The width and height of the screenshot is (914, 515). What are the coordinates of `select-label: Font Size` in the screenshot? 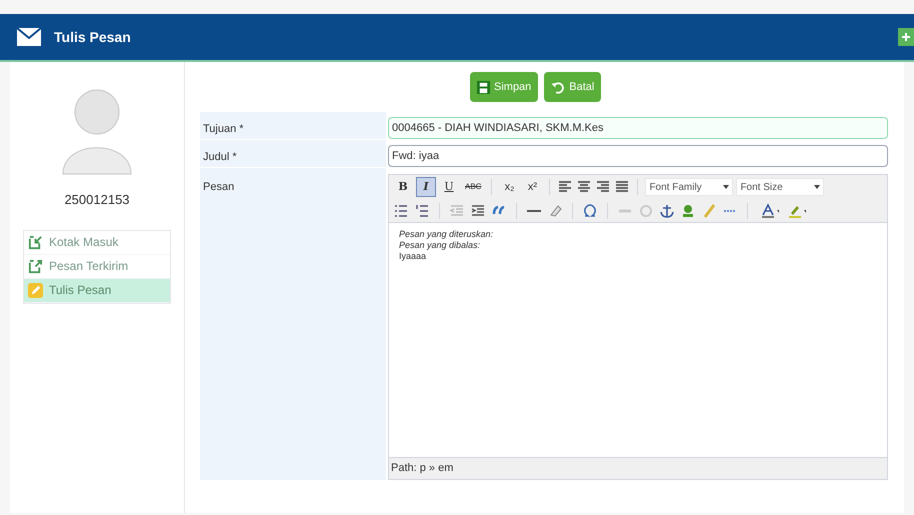 It's located at (761, 187).